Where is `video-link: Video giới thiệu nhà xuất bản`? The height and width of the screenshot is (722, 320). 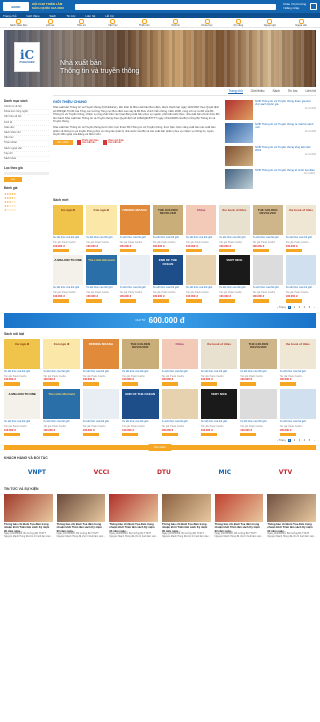 video-link: Video giới thiệu nhà xuất bản is located at coordinates (114, 142).